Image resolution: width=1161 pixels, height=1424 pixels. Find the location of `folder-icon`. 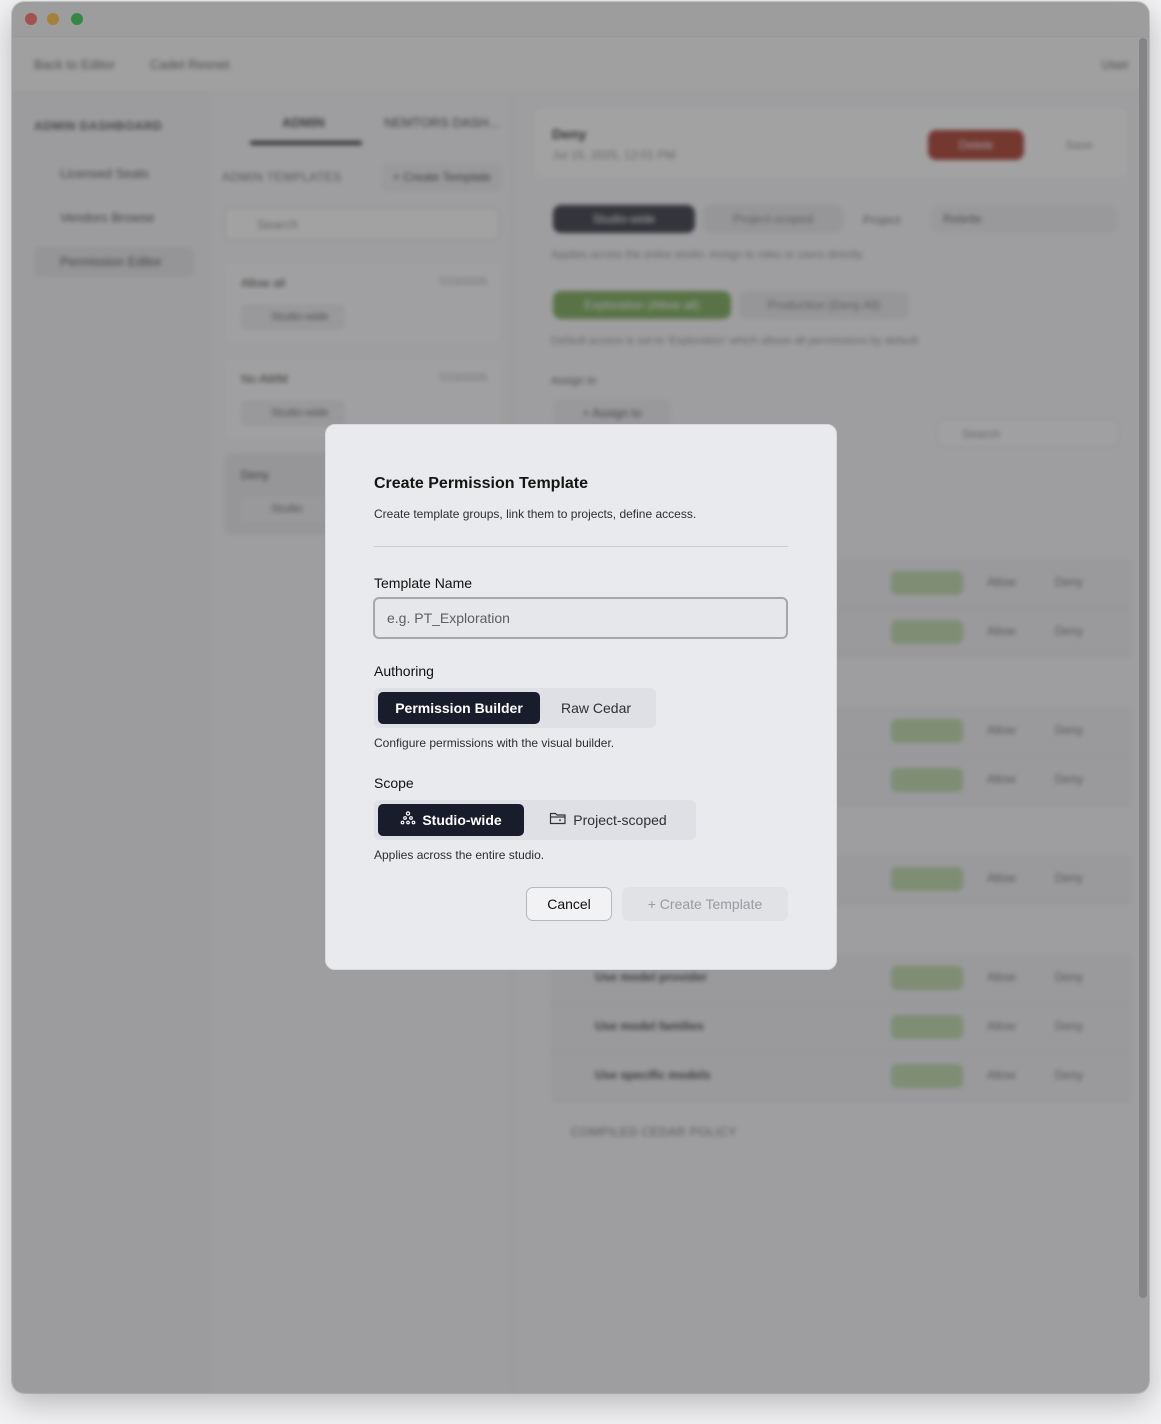

folder-icon is located at coordinates (558, 820).